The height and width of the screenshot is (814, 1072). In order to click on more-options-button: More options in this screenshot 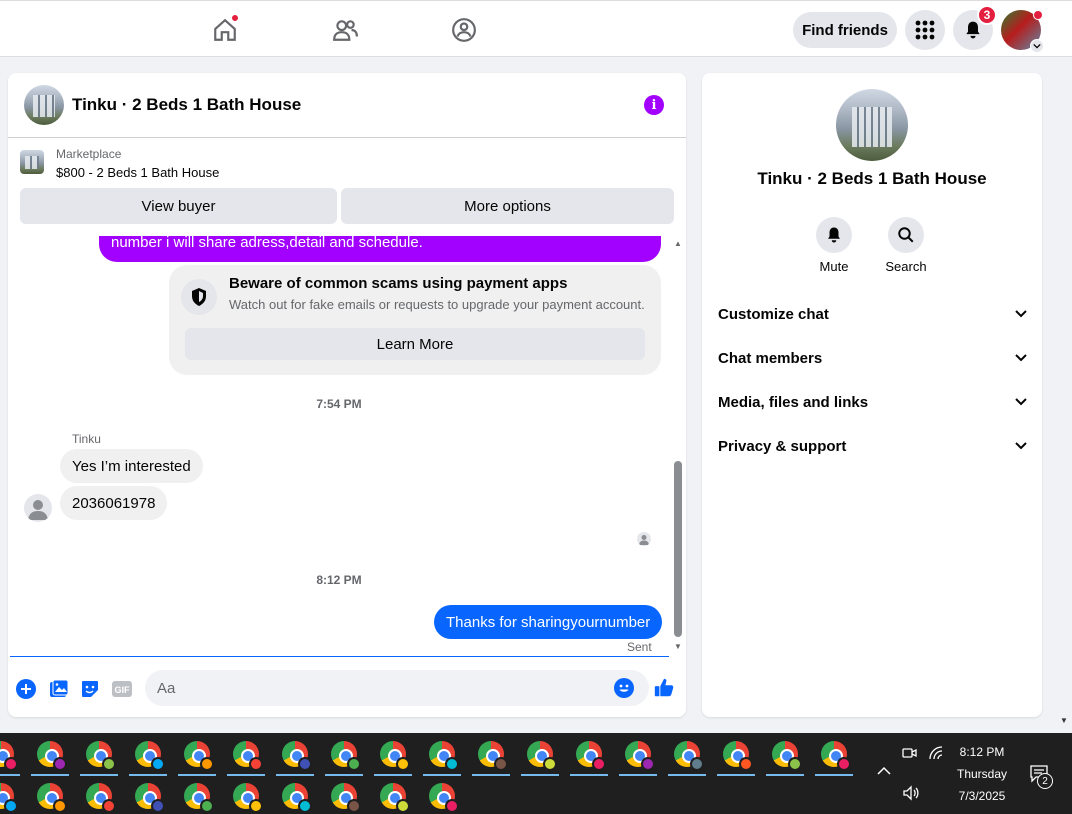, I will do `click(507, 206)`.